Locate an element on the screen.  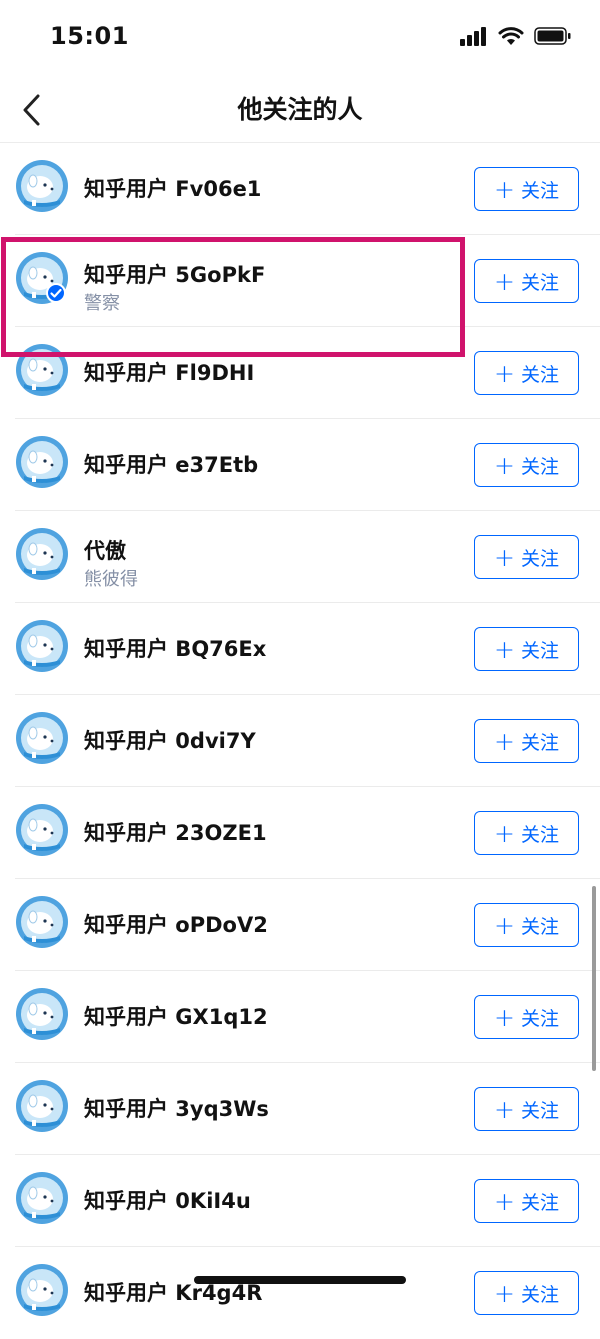
list-item: 代傲熊彼得 + 关注 is located at coordinates (300, 557).